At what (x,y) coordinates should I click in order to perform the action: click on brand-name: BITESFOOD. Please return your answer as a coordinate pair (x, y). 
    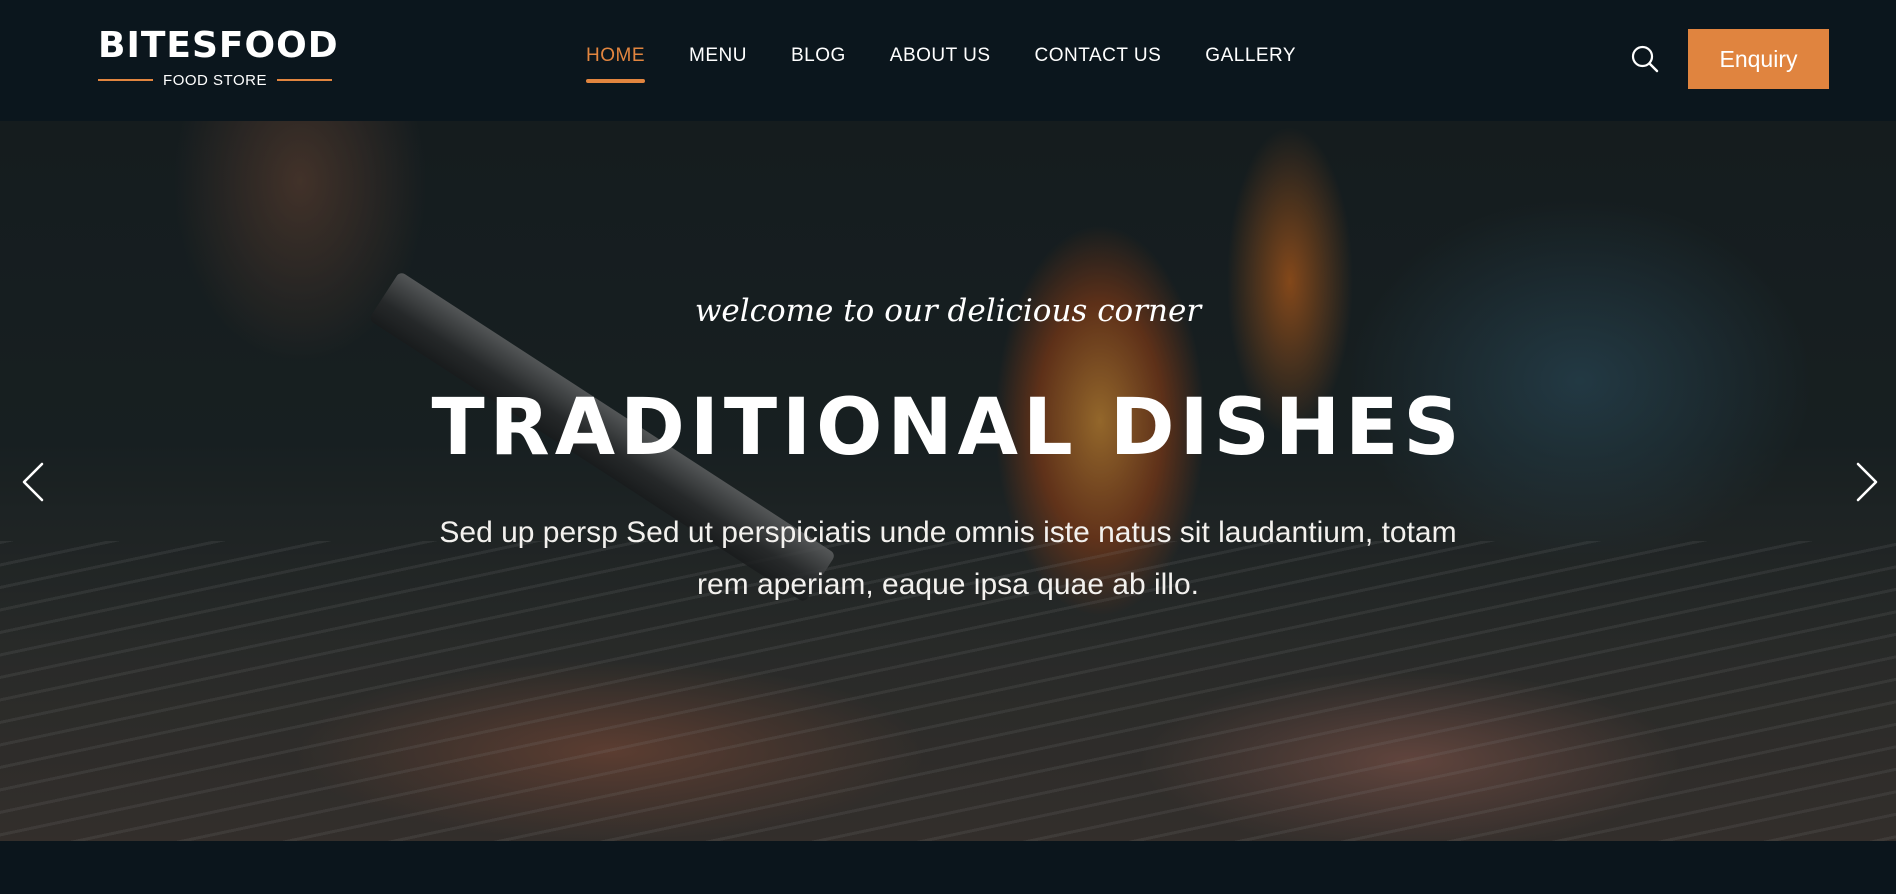
    Looking at the image, I should click on (218, 45).